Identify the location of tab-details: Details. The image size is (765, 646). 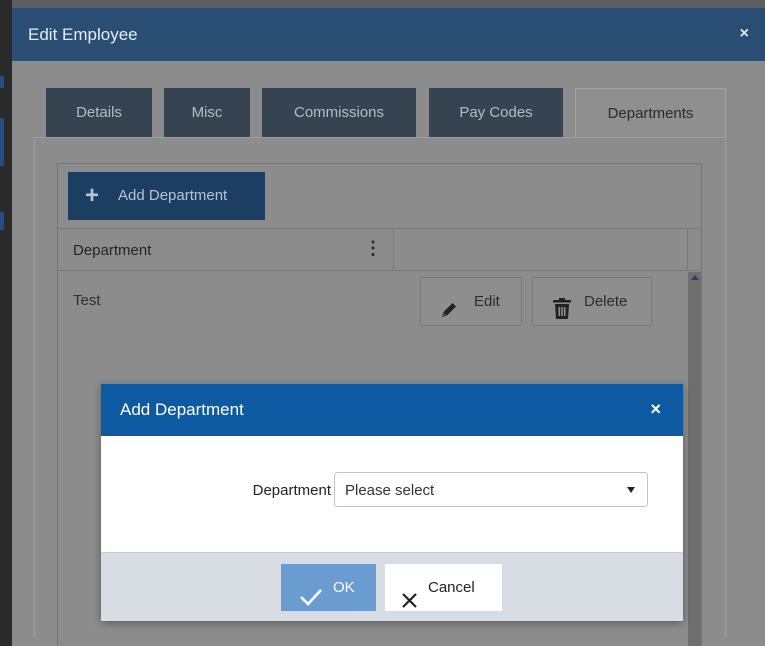
(99, 113).